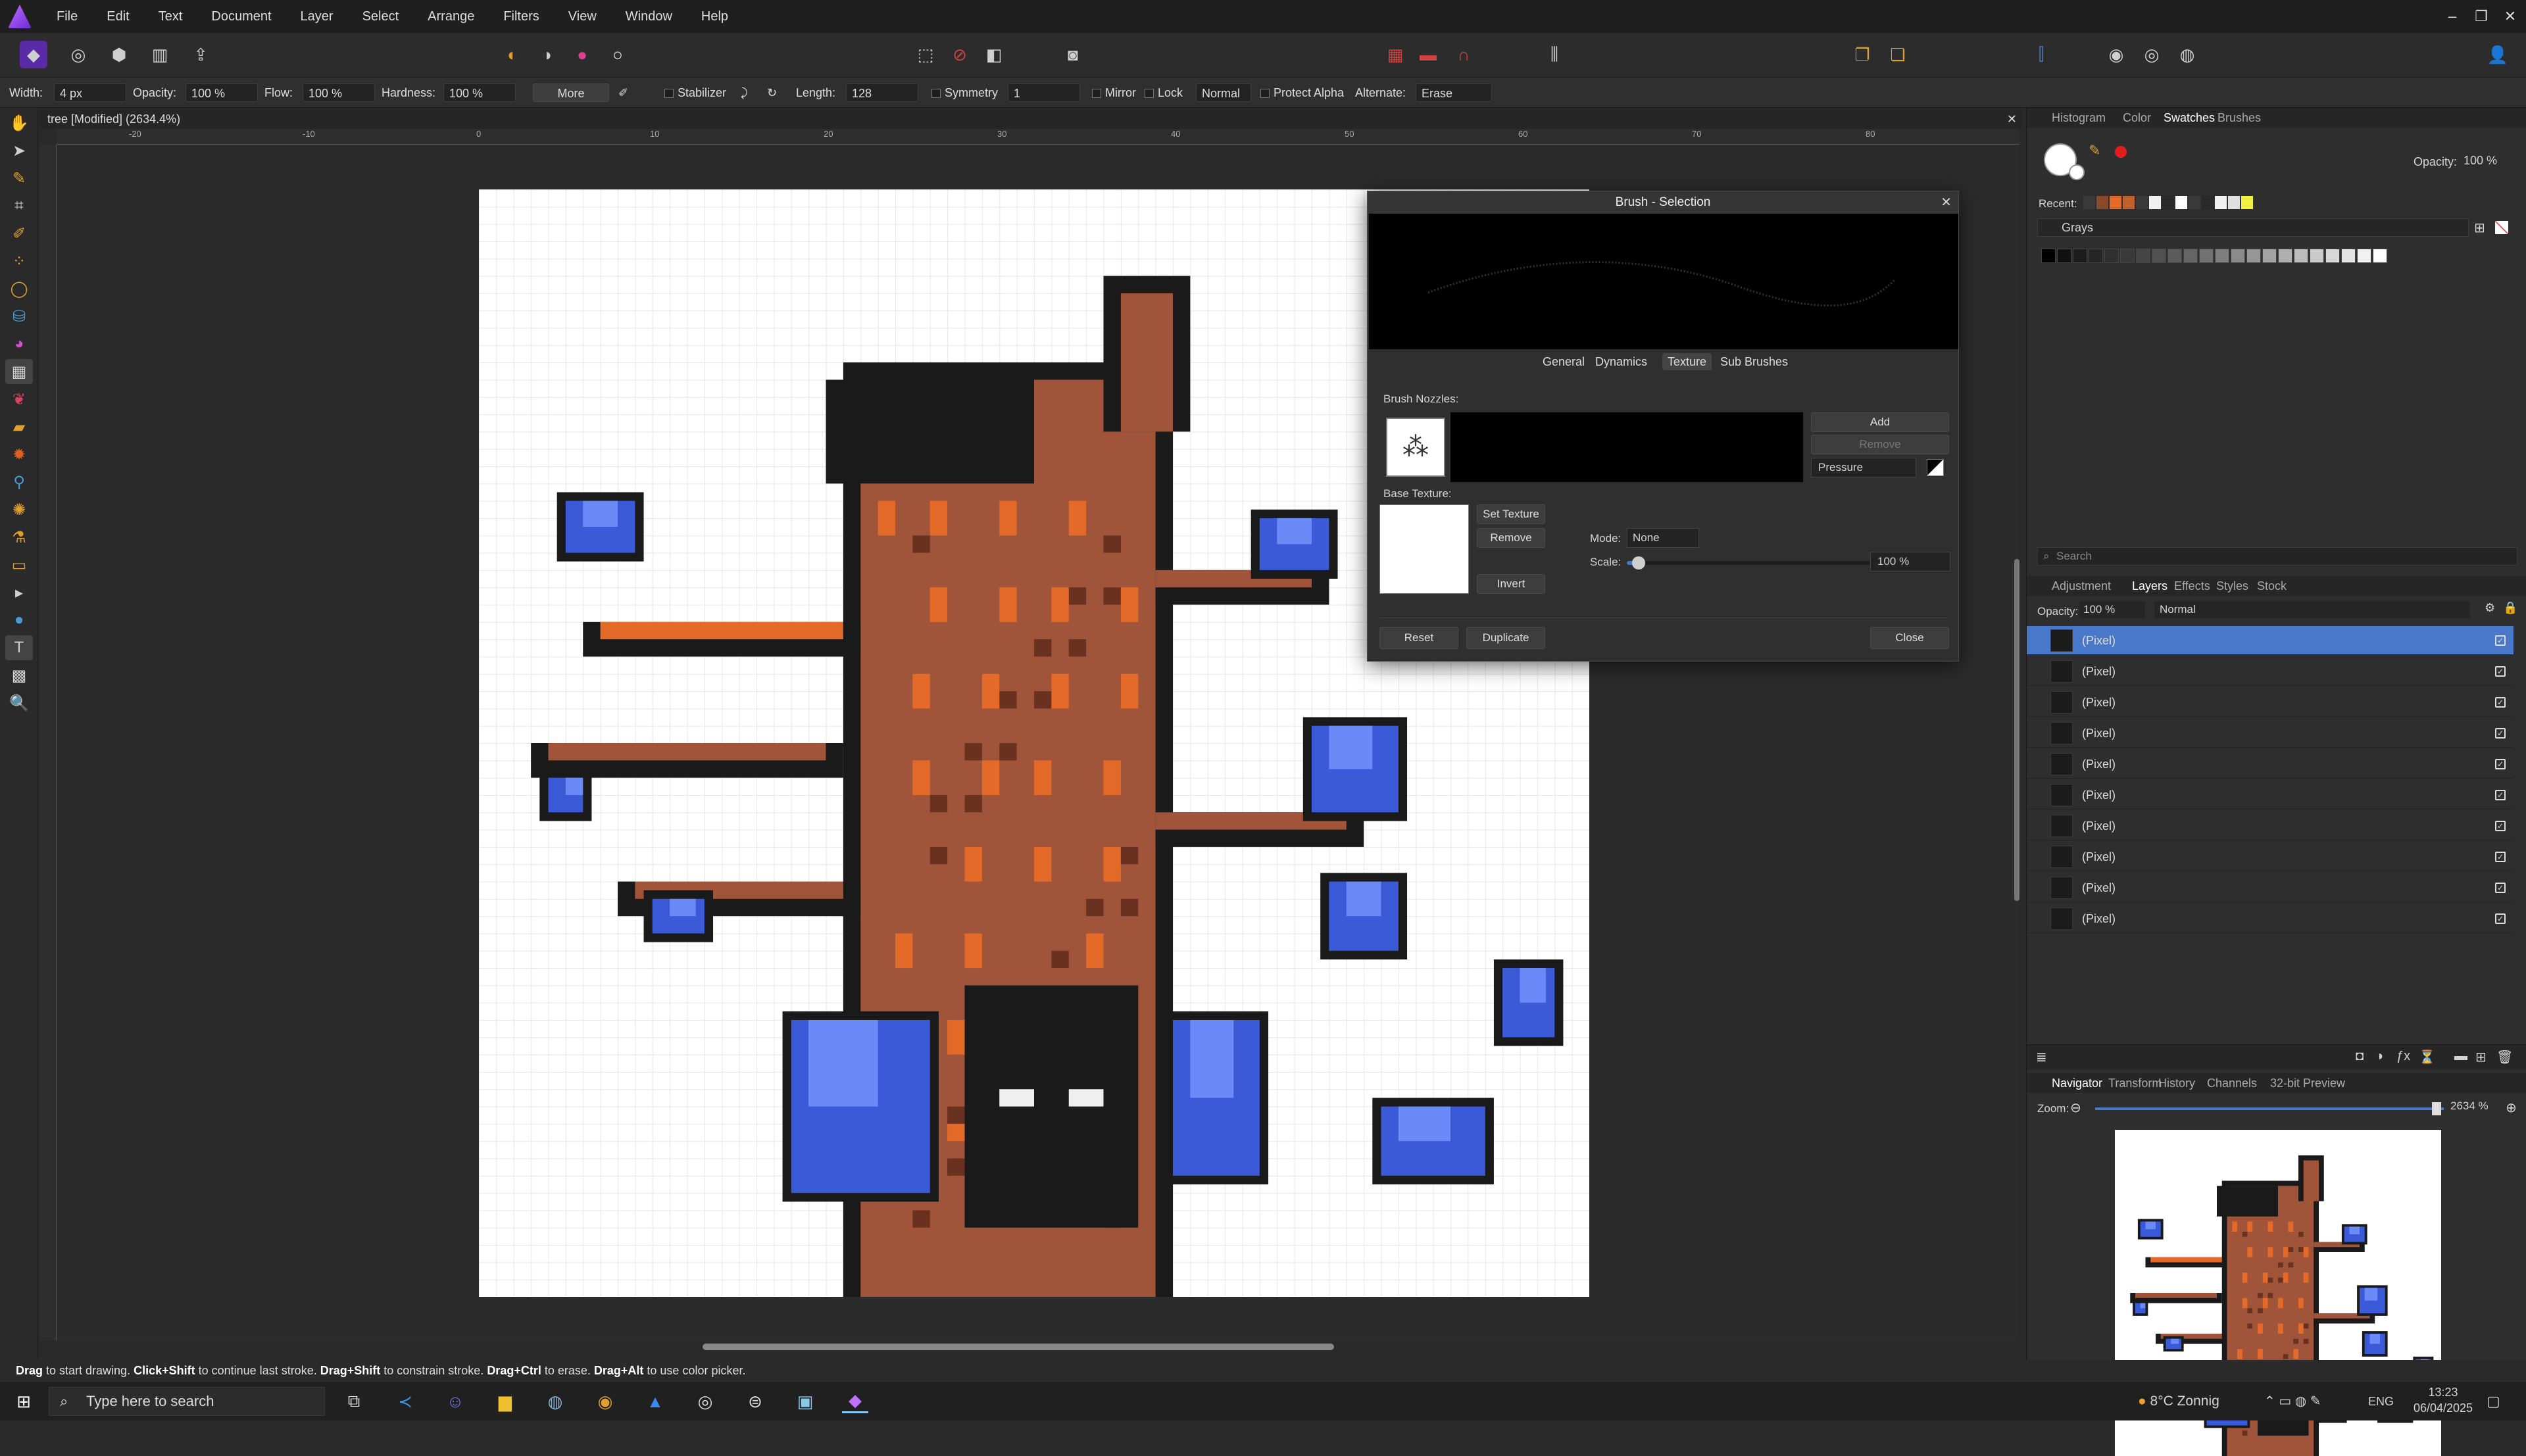 The width and height of the screenshot is (2526, 1456). What do you see at coordinates (1395, 54) in the screenshot?
I see `snapping-icon: ▦` at bounding box center [1395, 54].